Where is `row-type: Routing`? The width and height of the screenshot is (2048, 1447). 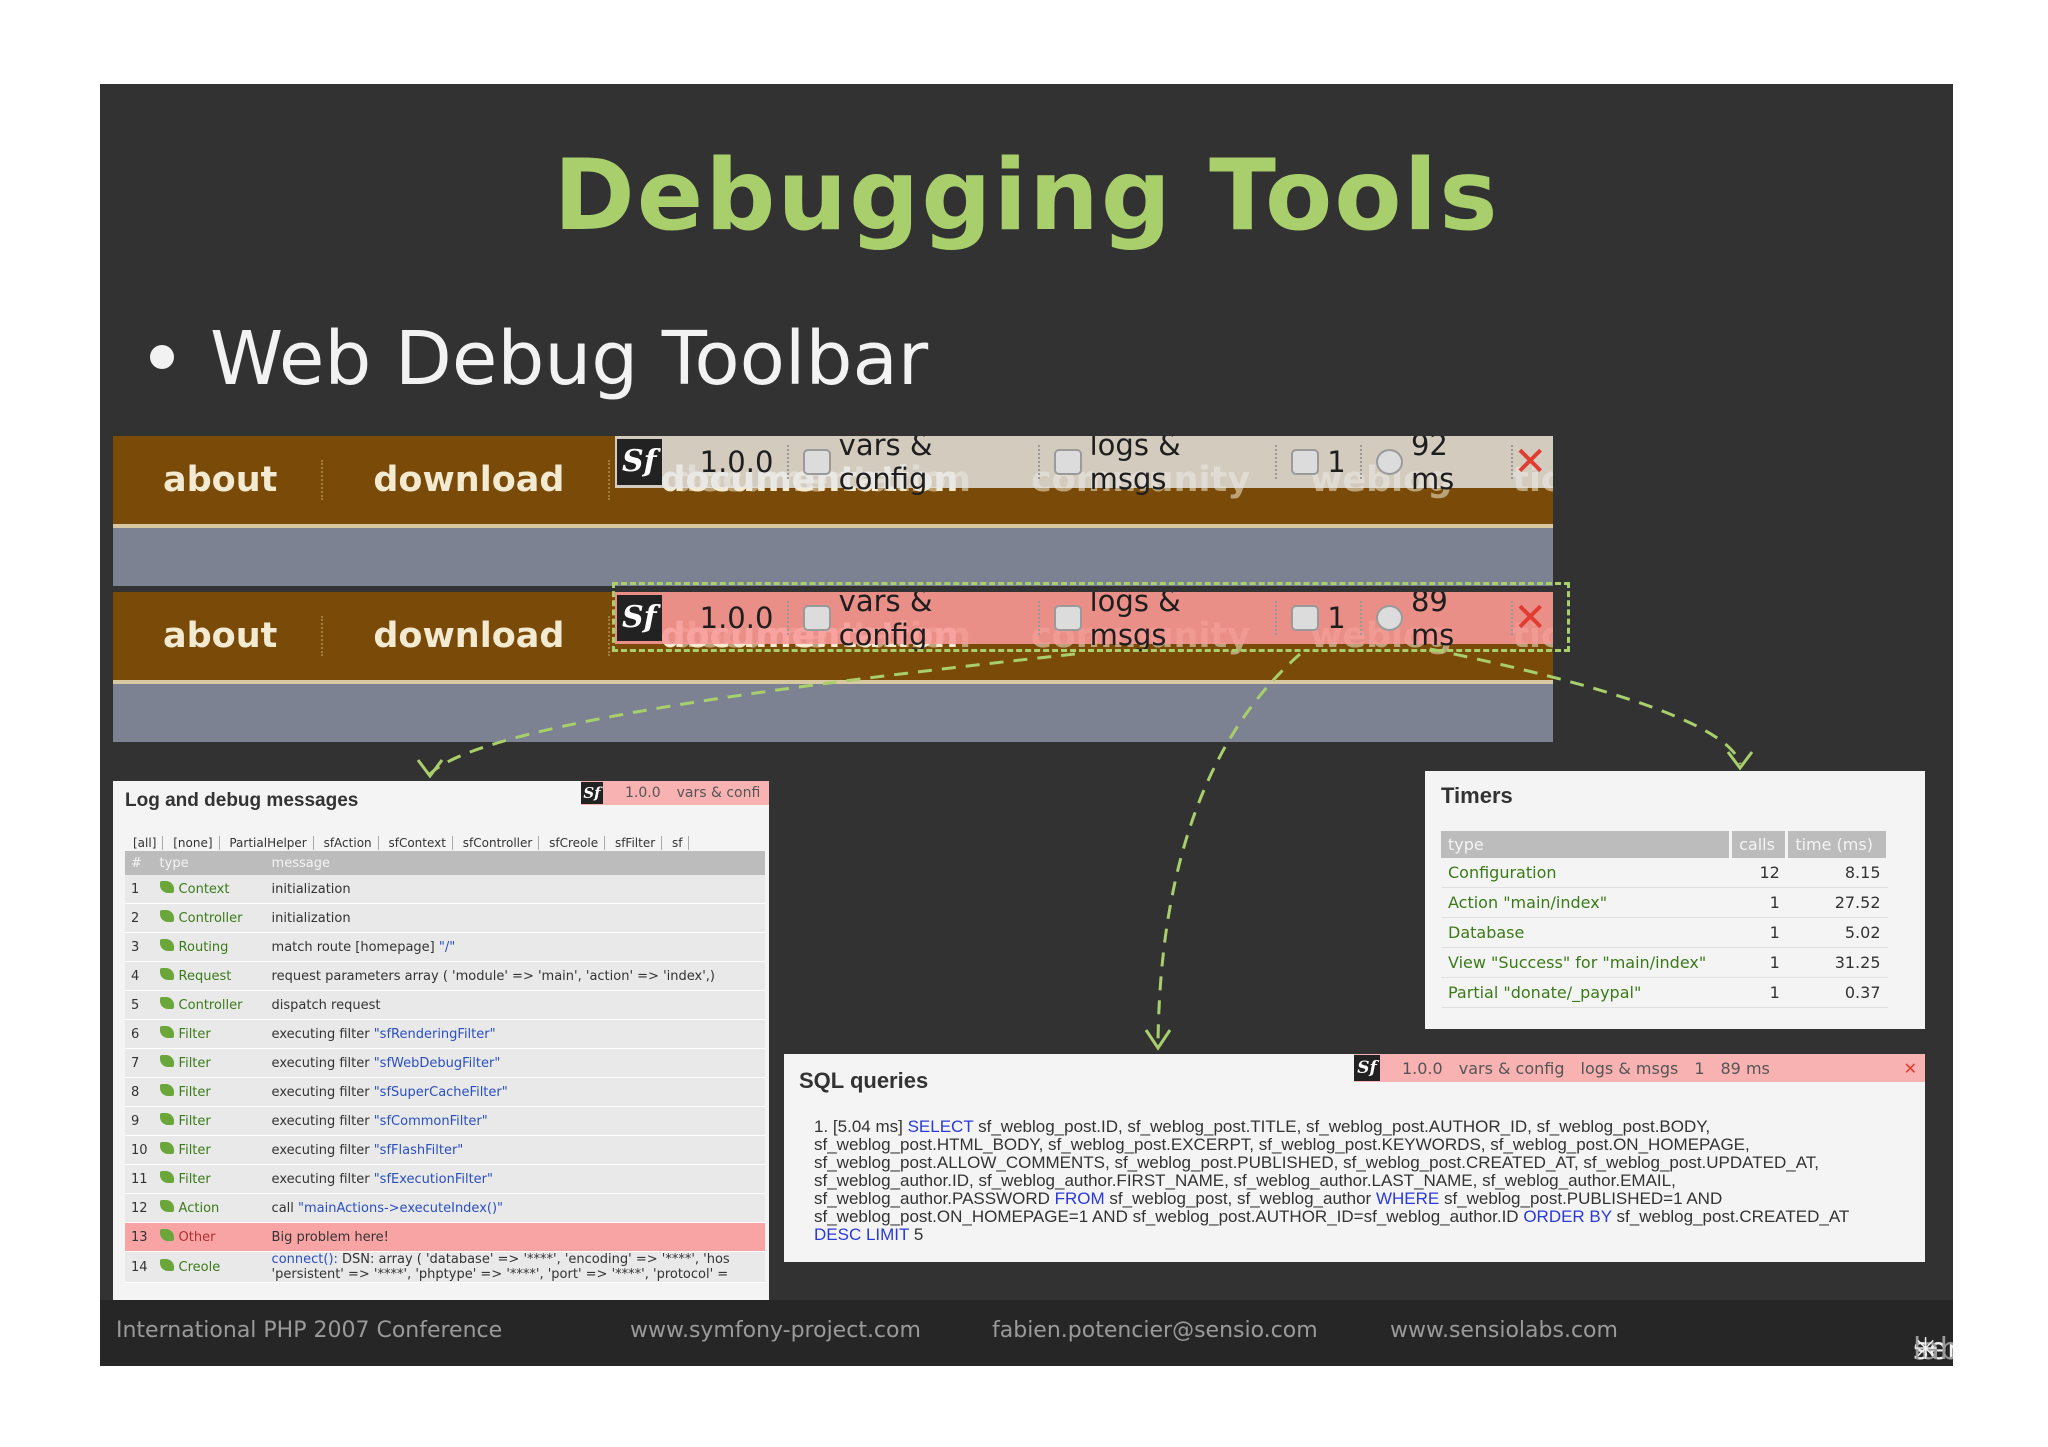
row-type: Routing is located at coordinates (209, 947).